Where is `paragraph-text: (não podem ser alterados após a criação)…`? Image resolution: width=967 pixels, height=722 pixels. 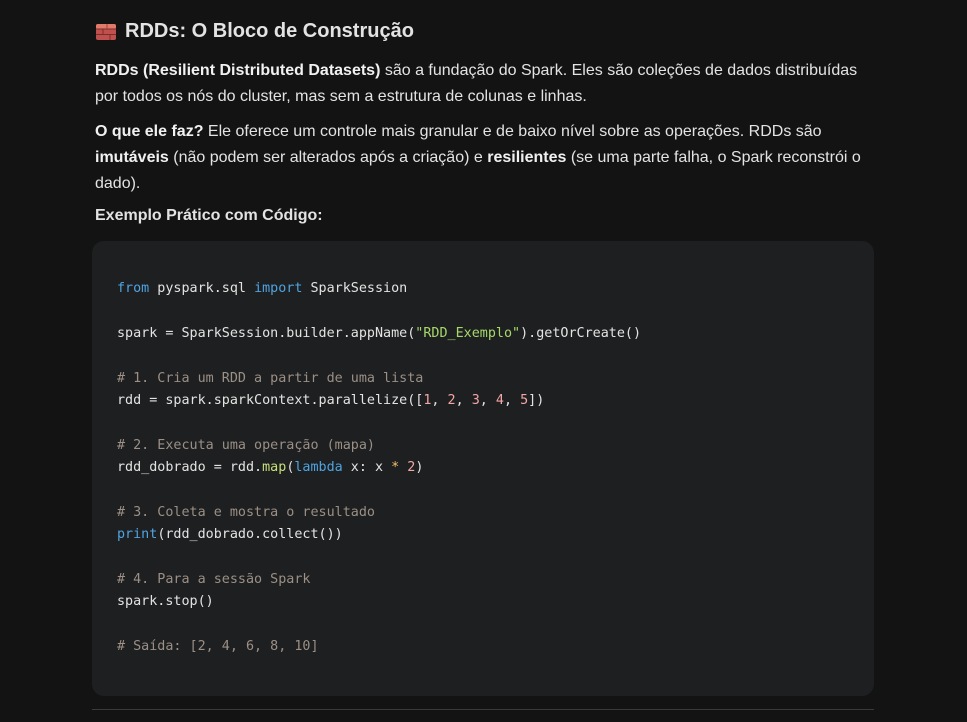 paragraph-text: (não podem ser alterados após a criação)… is located at coordinates (328, 157).